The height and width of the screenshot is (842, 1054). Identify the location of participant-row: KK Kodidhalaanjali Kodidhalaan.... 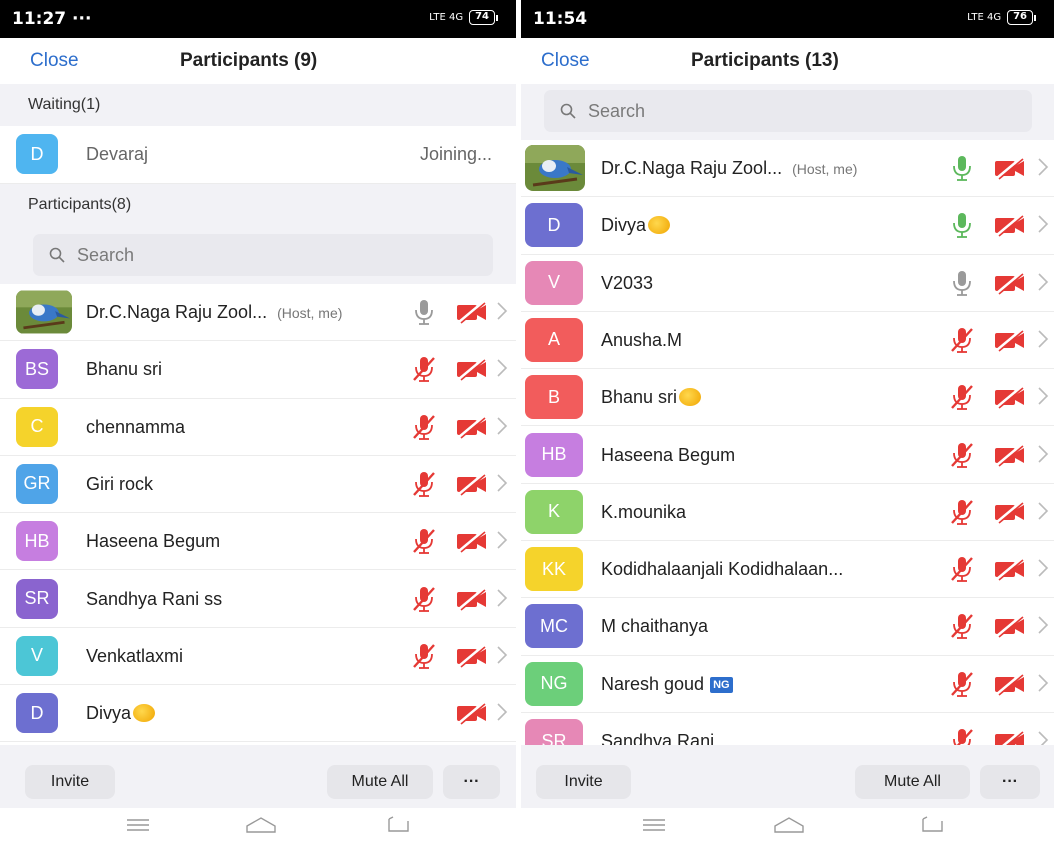
(787, 570).